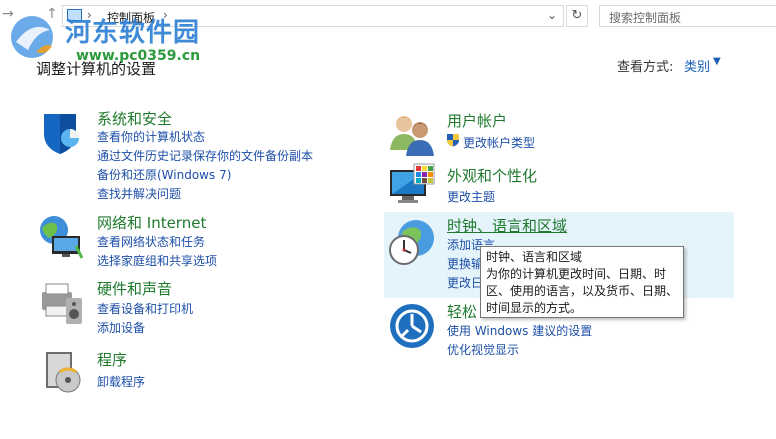 The height and width of the screenshot is (439, 776). Describe the element at coordinates (453, 140) in the screenshot. I see `uac-shield-icon` at that location.